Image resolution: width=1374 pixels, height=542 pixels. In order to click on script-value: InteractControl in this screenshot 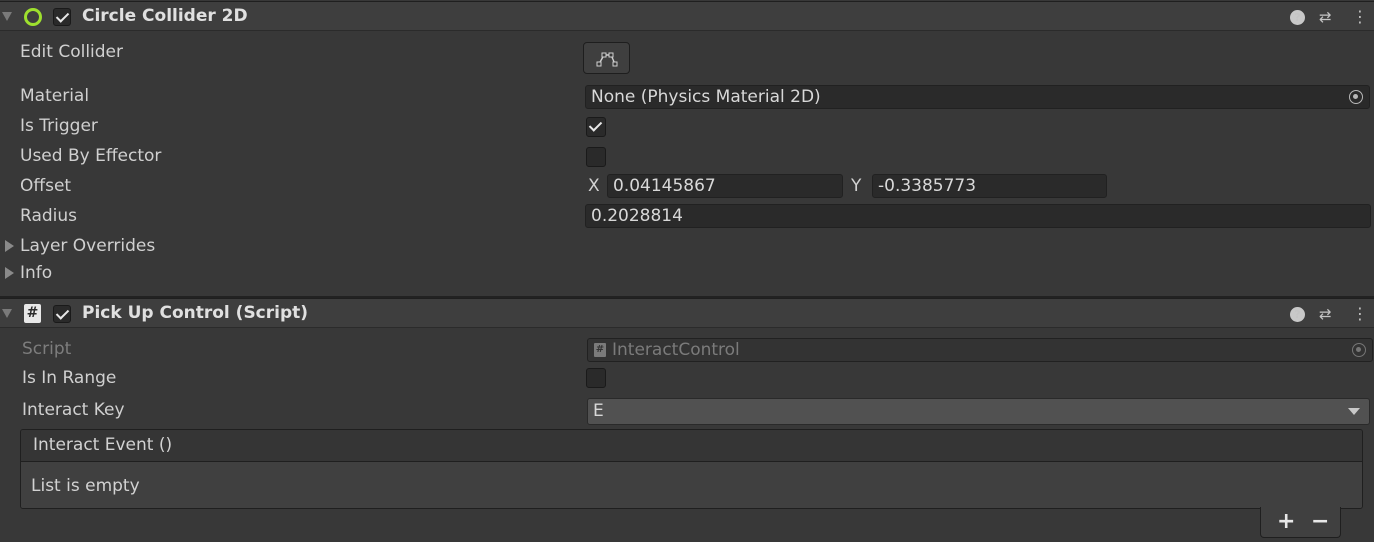, I will do `click(676, 350)`.